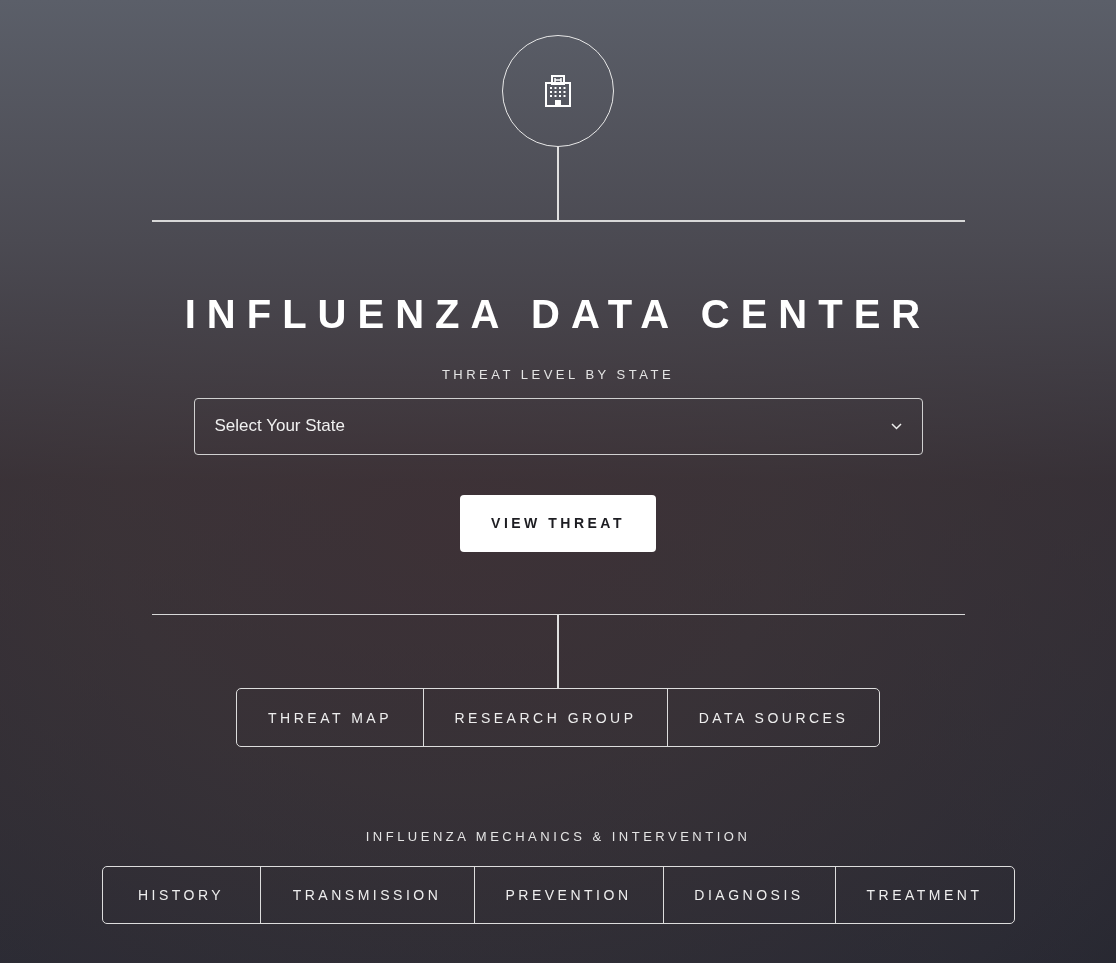  What do you see at coordinates (748, 895) in the screenshot?
I see `topic-button: DIAGNOSIS` at bounding box center [748, 895].